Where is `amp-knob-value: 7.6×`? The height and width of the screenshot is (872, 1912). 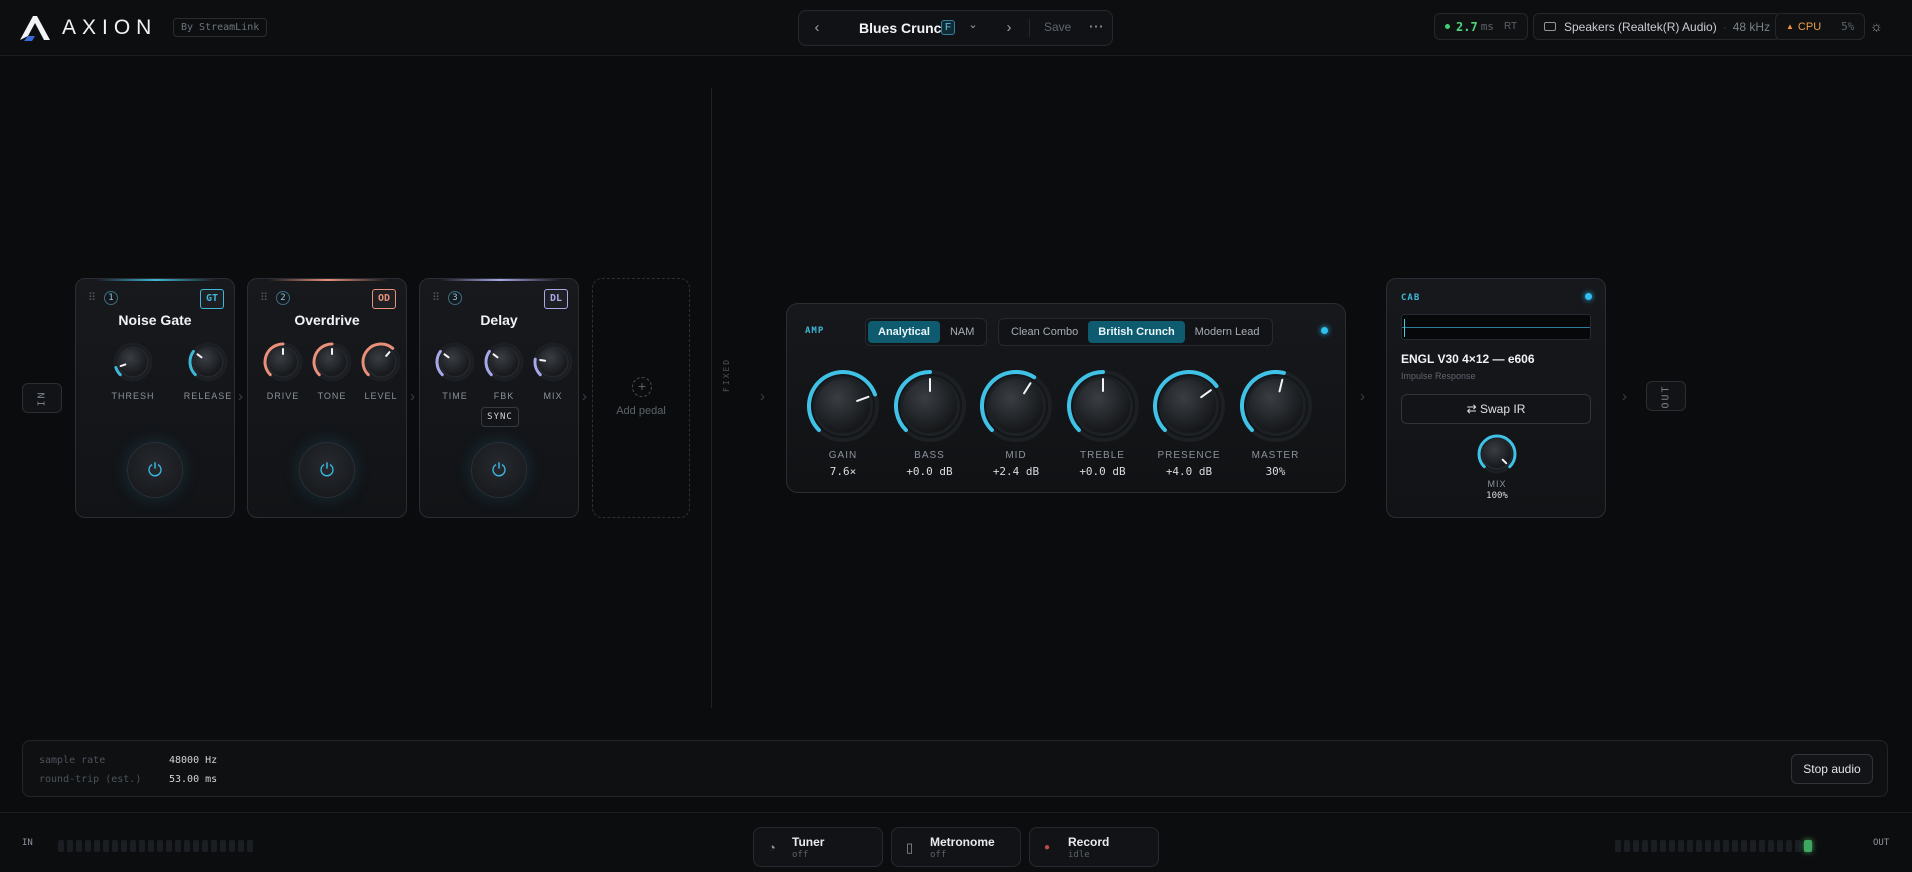
amp-knob-value: 7.6× is located at coordinates (843, 471).